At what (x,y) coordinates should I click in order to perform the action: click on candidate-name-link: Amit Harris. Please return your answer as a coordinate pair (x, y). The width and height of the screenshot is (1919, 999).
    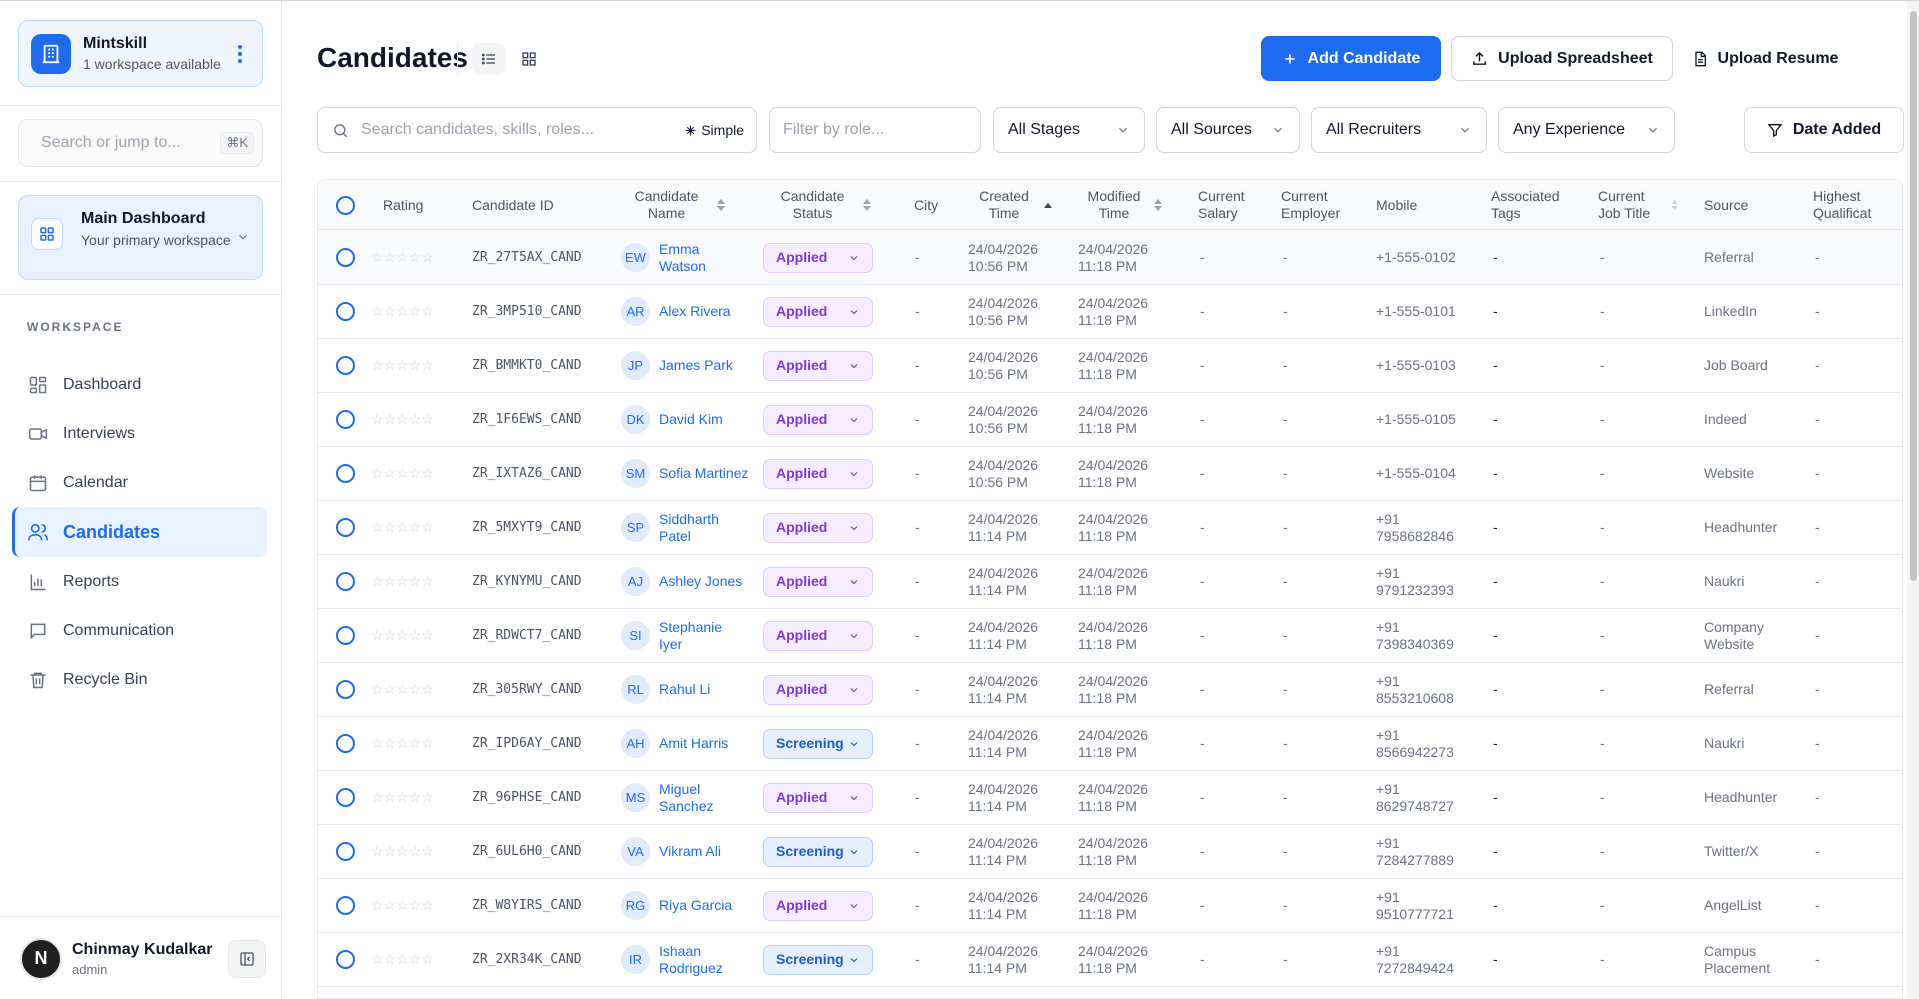
    Looking at the image, I should click on (704, 743).